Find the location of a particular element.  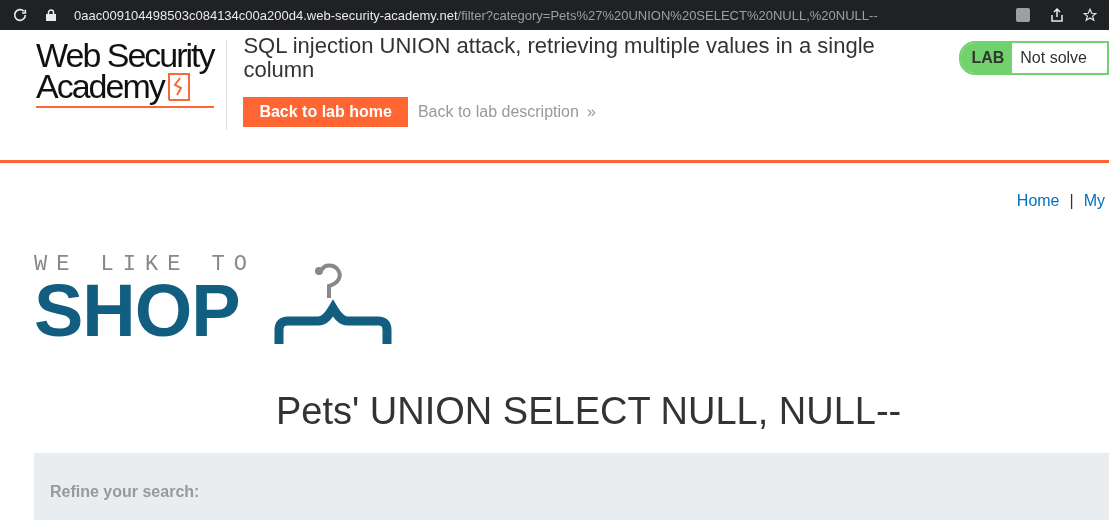

lock-icon is located at coordinates (51, 15).